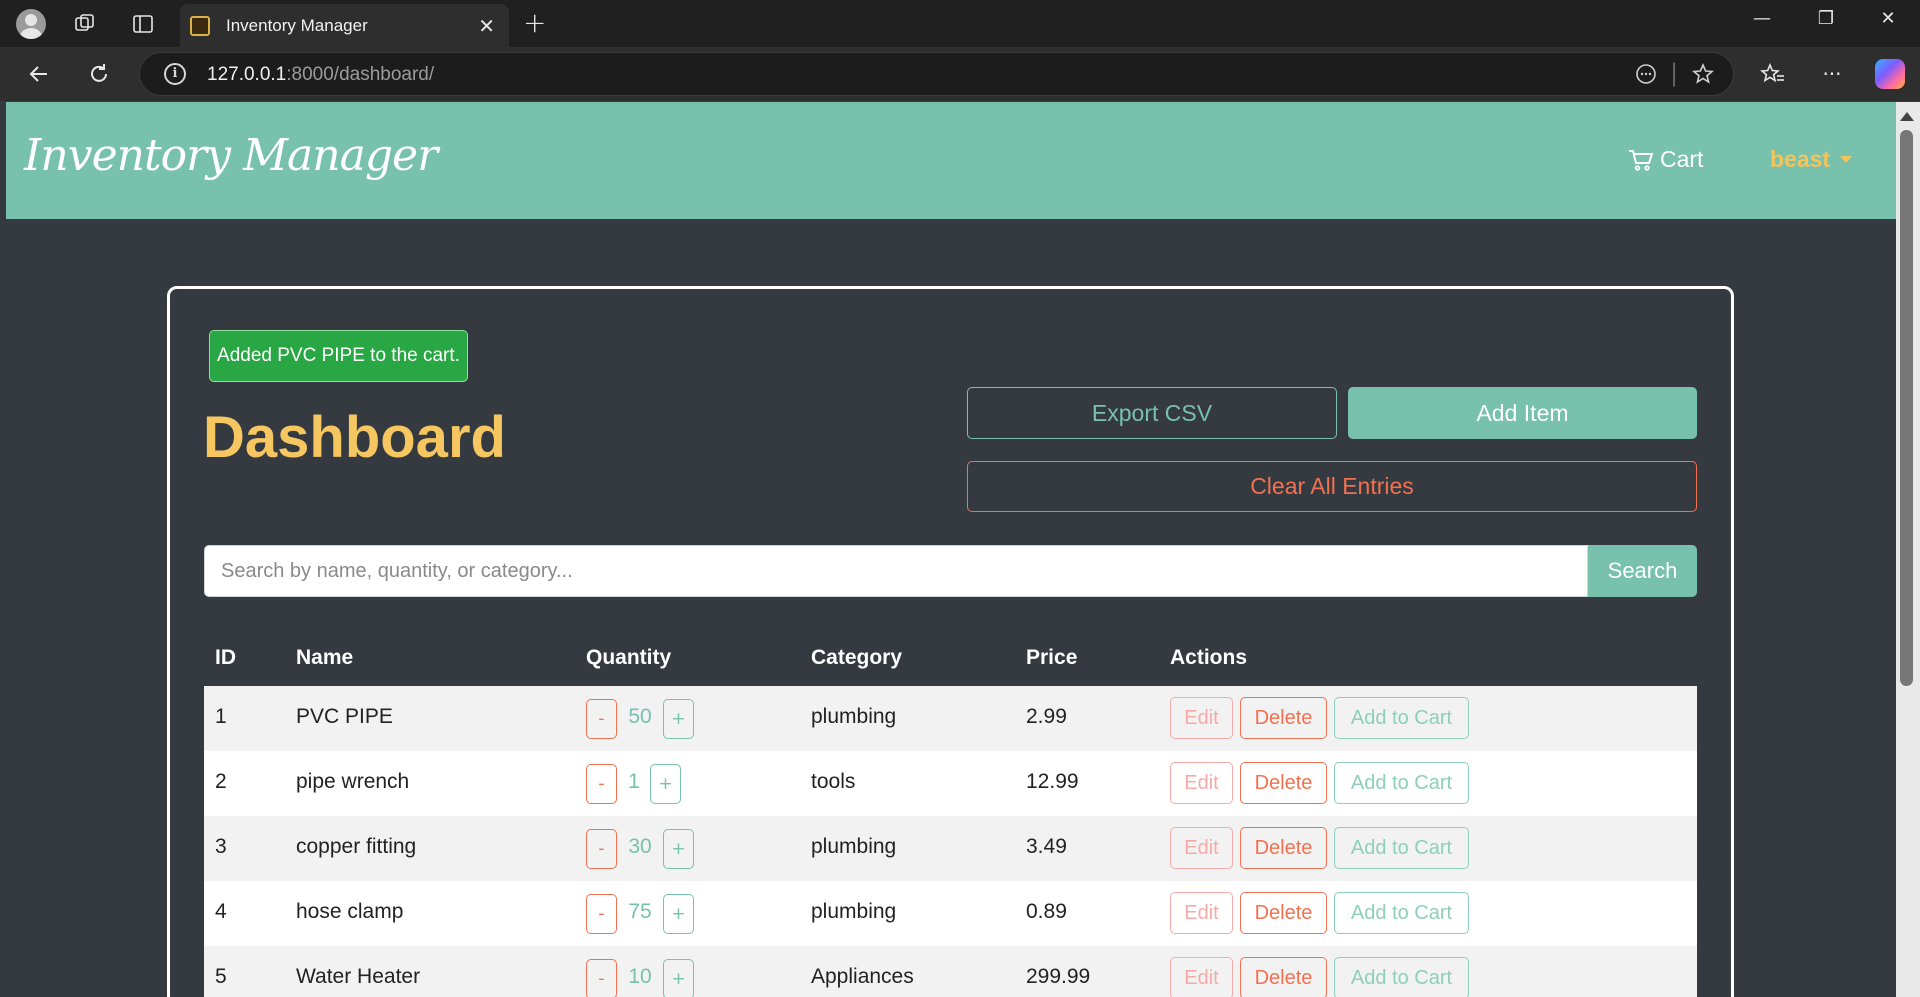  What do you see at coordinates (221, 846) in the screenshot?
I see `cell-id: 3` at bounding box center [221, 846].